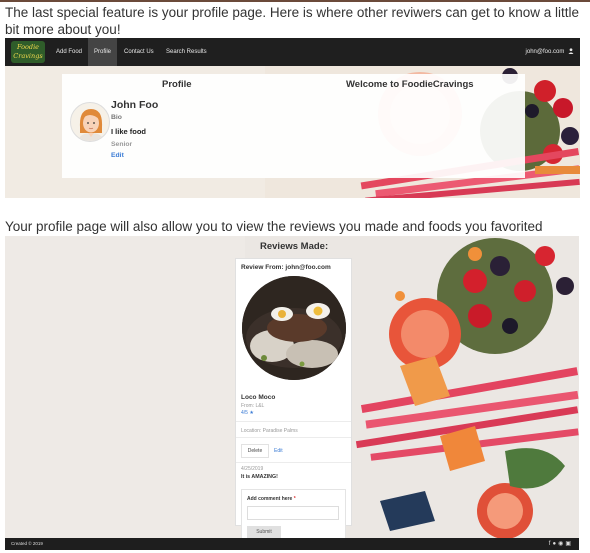 The height and width of the screenshot is (553, 590). Describe the element at coordinates (278, 451) in the screenshot. I see `edit-review-link: Edit` at that location.